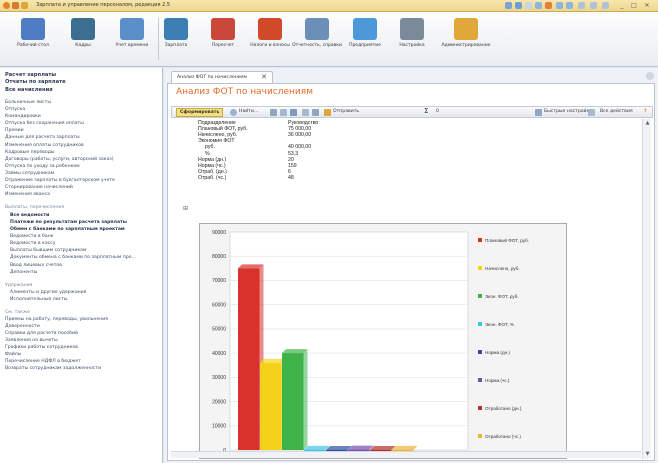 Image resolution: width=658 pixels, height=463 pixels. What do you see at coordinates (39, 187) in the screenshot?
I see `sidebar-item: Сторнирование начислений` at bounding box center [39, 187].